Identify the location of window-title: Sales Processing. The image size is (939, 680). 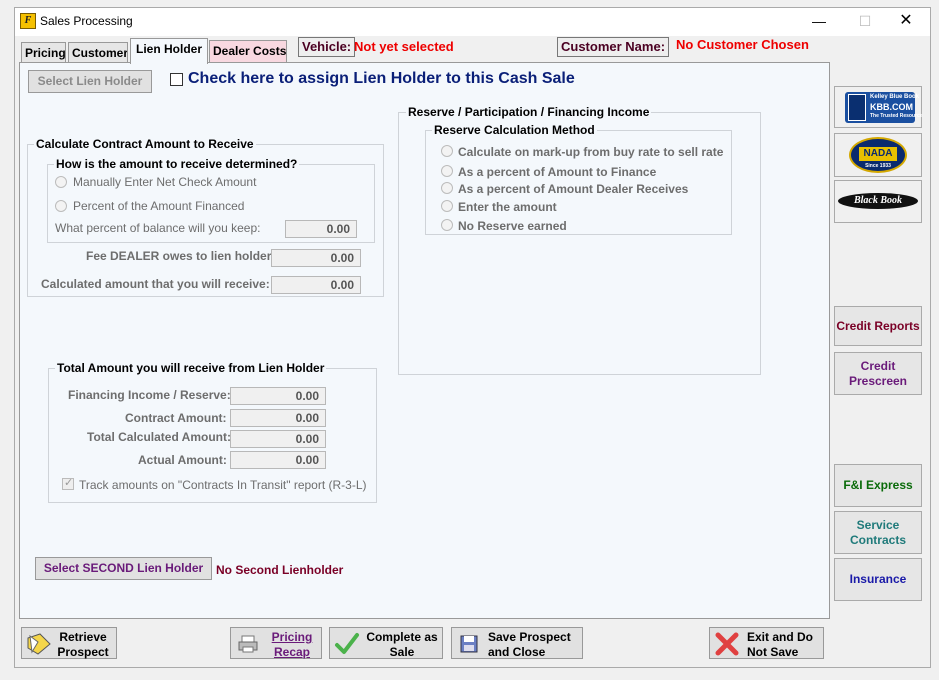
(86, 21).